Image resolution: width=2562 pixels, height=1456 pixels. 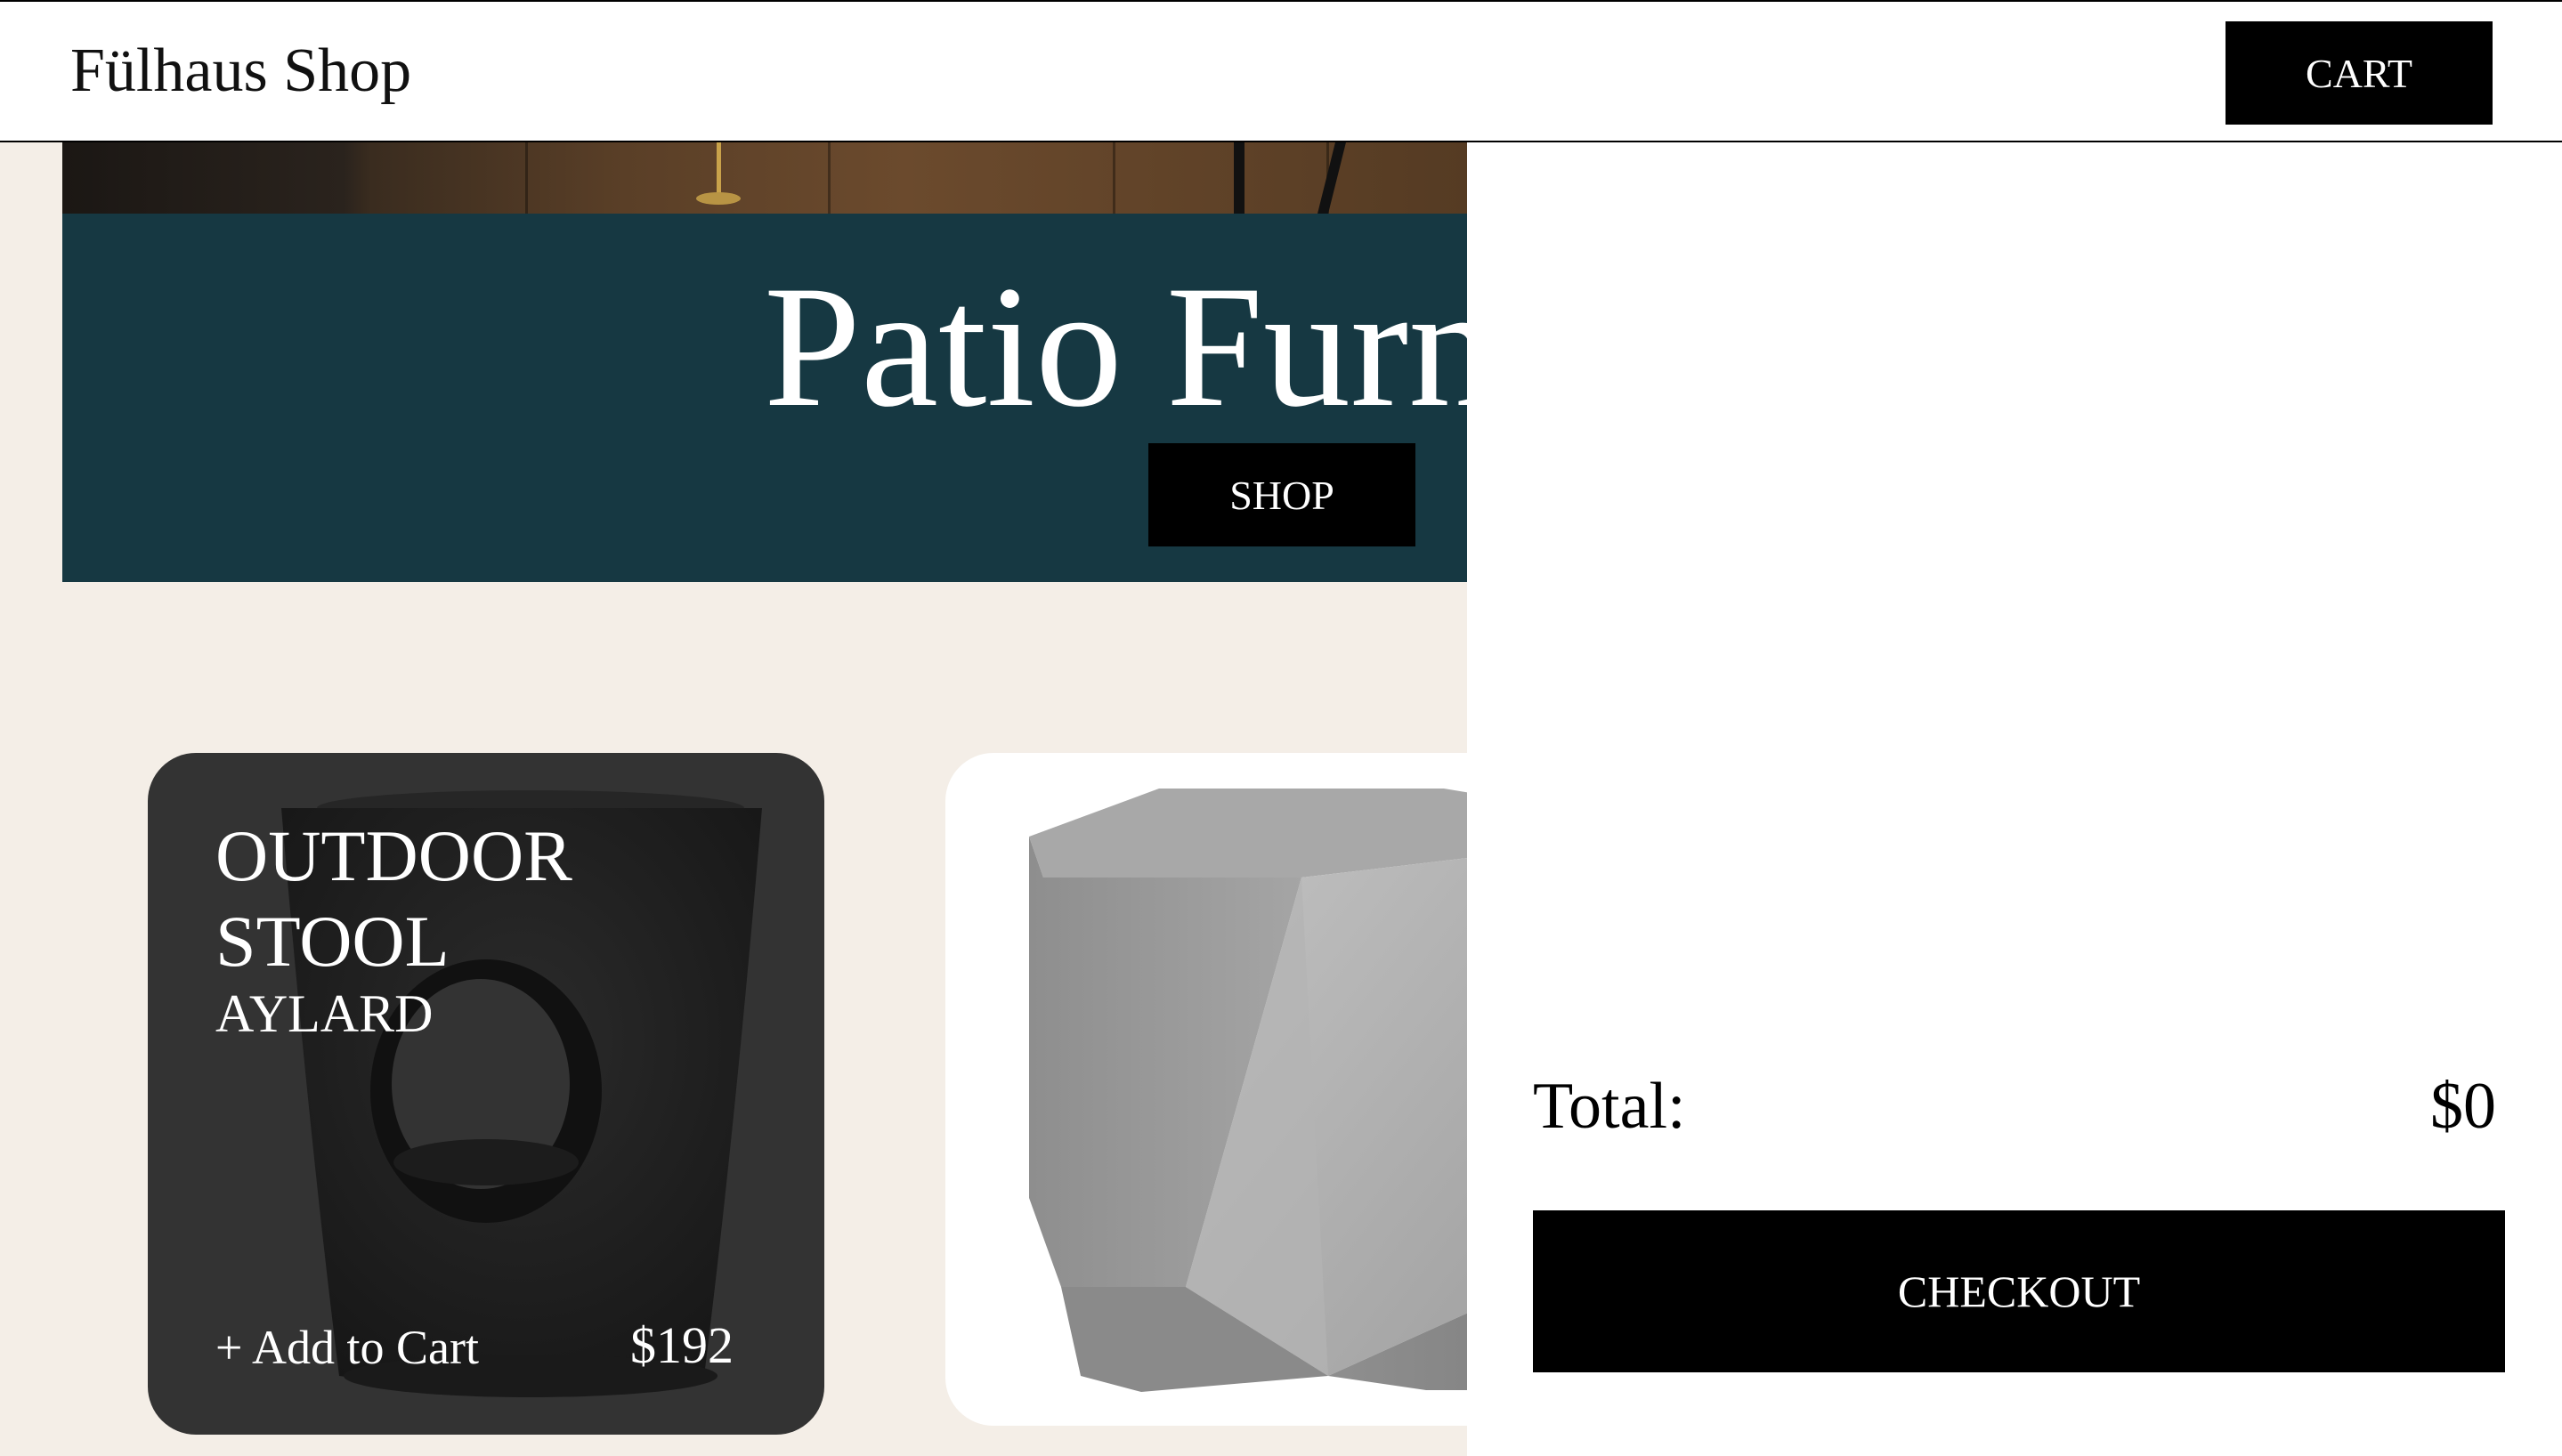 What do you see at coordinates (240, 71) in the screenshot?
I see `brand-logo: Fülhaus Shop` at bounding box center [240, 71].